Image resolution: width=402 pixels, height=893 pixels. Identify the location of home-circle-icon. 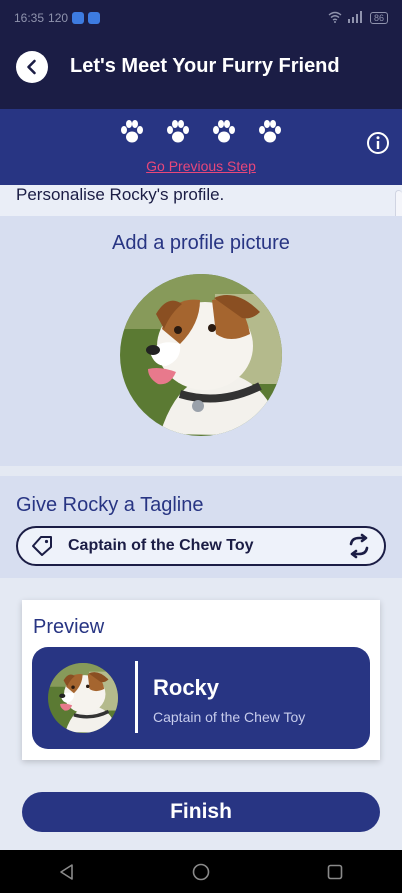
(201, 872).